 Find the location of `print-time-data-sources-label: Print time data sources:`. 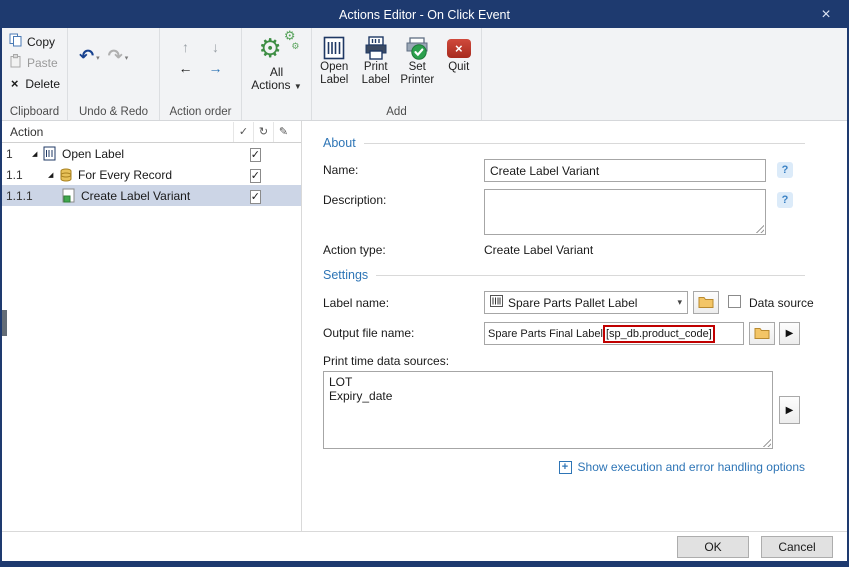

print-time-data-sources-label: Print time data sources: is located at coordinates (386, 361).